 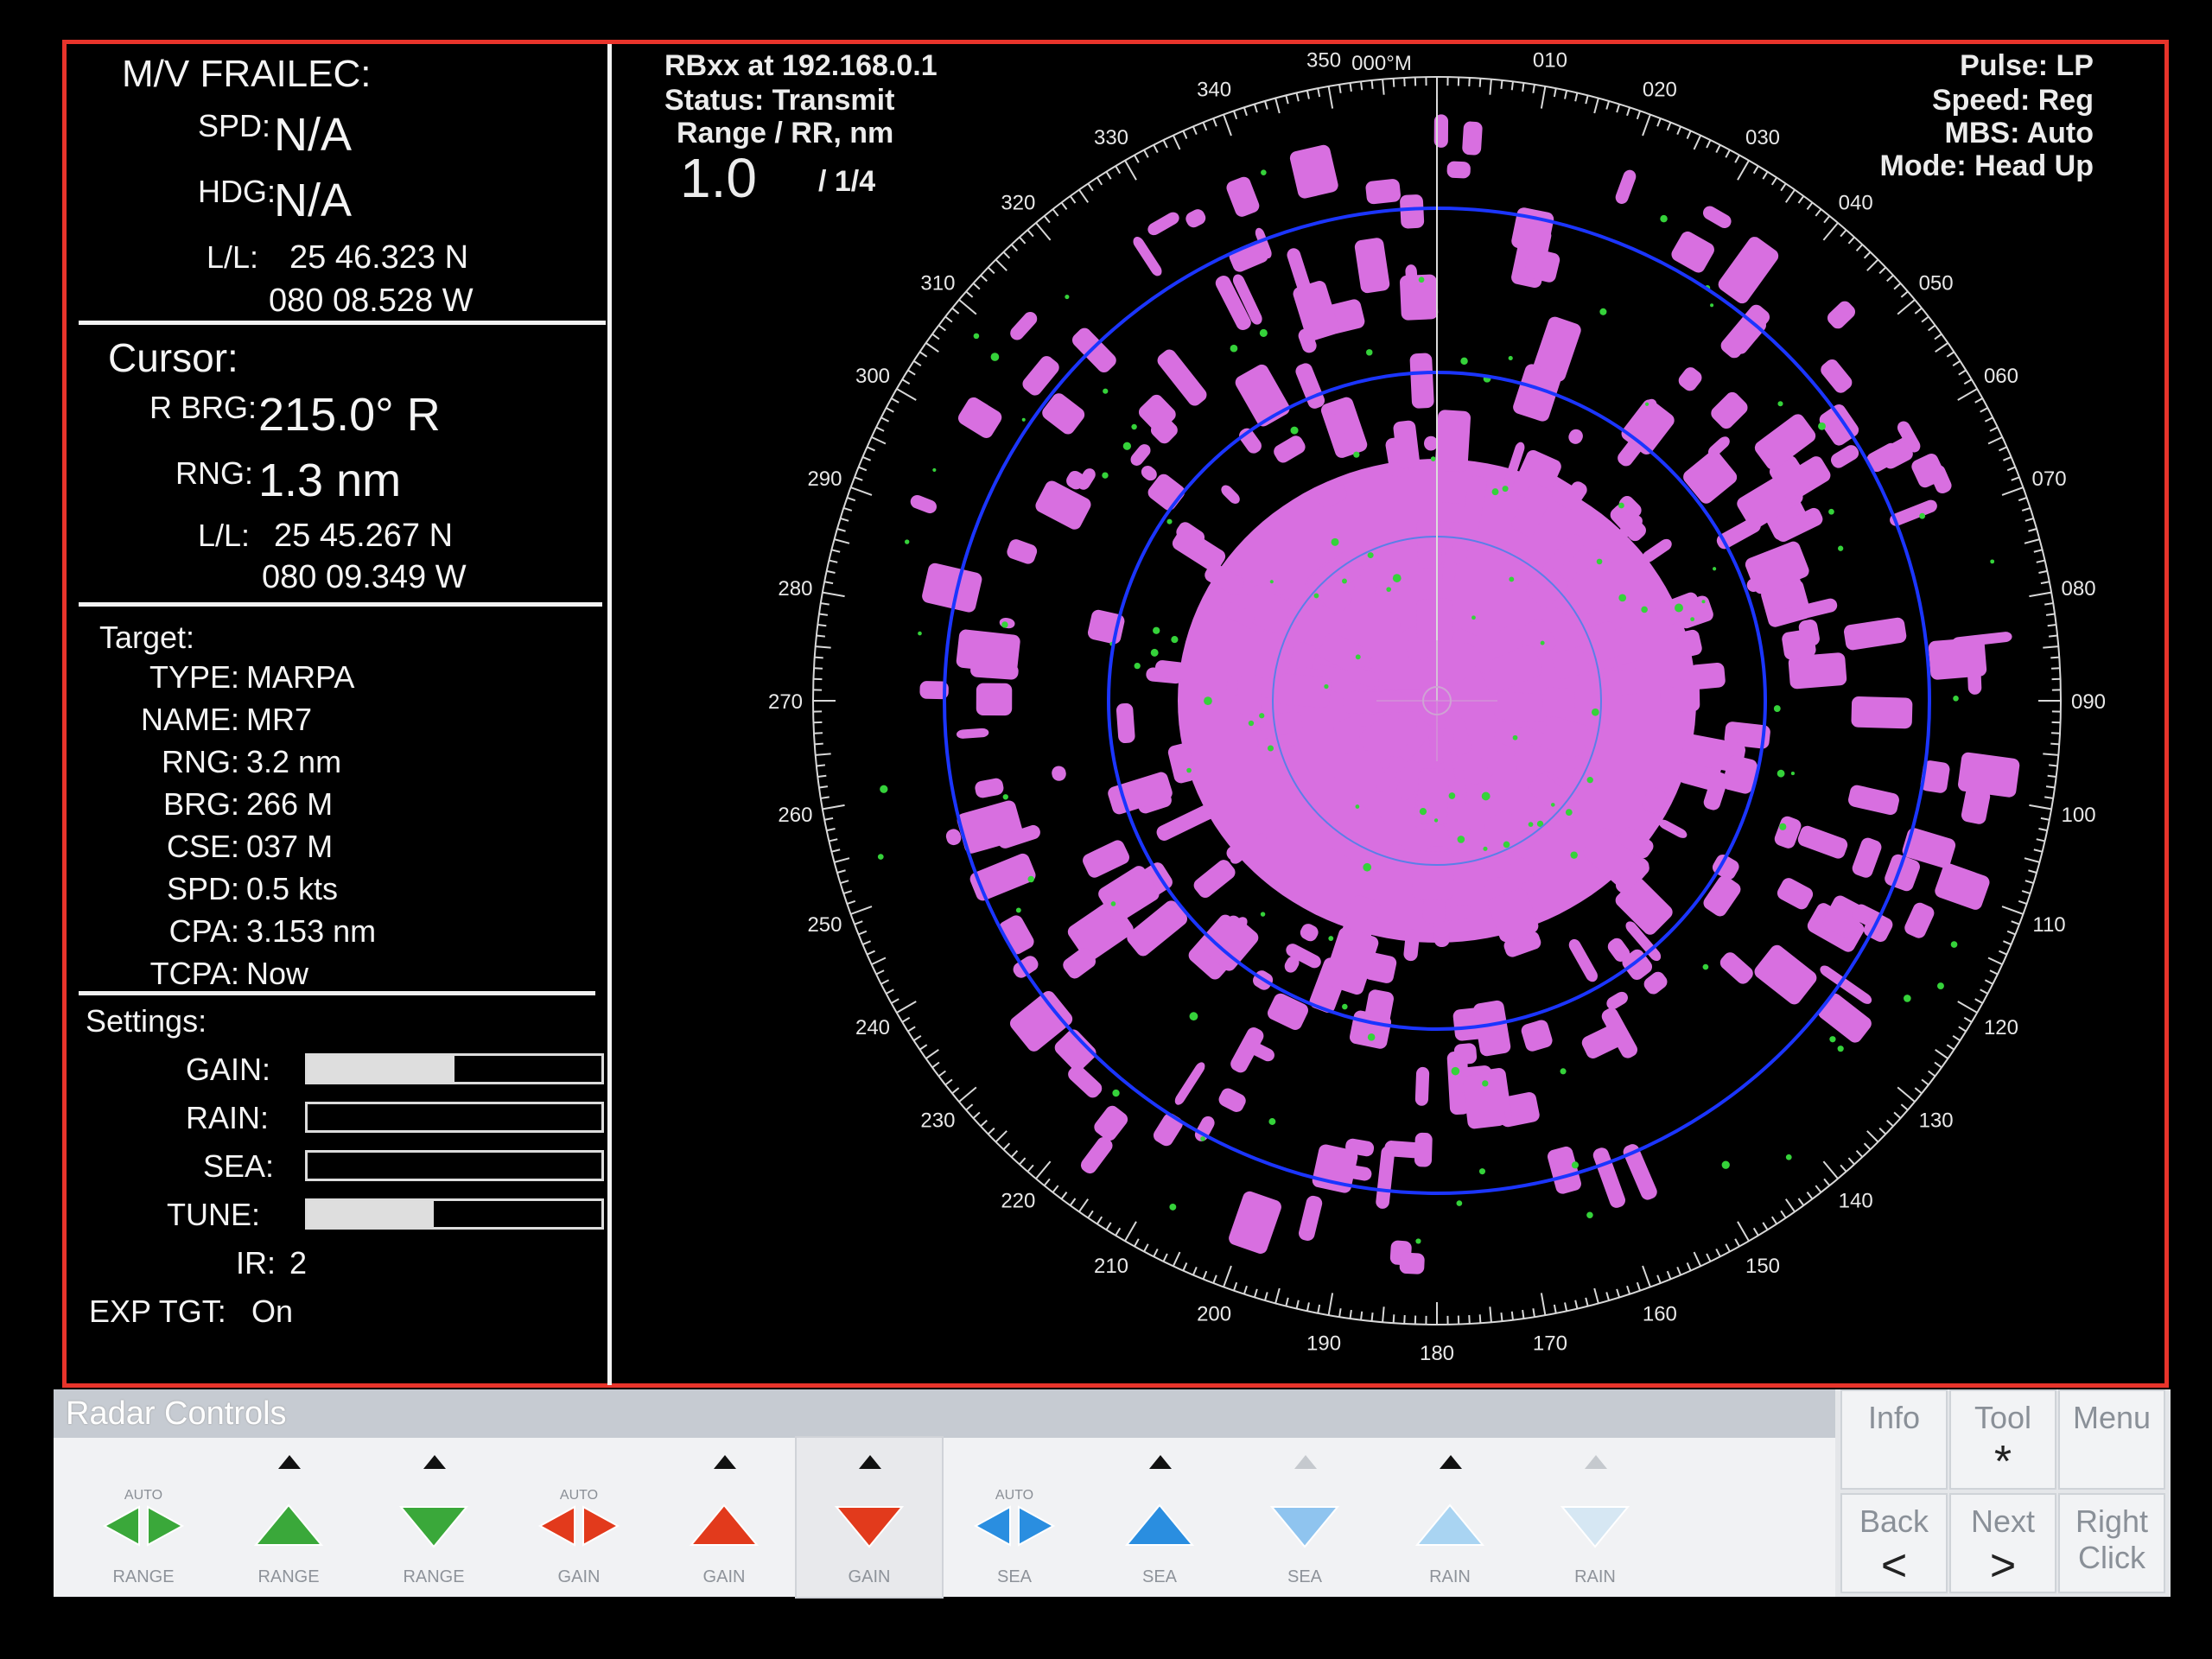 What do you see at coordinates (1111, 1266) in the screenshot?
I see `bearing-label: 210` at bounding box center [1111, 1266].